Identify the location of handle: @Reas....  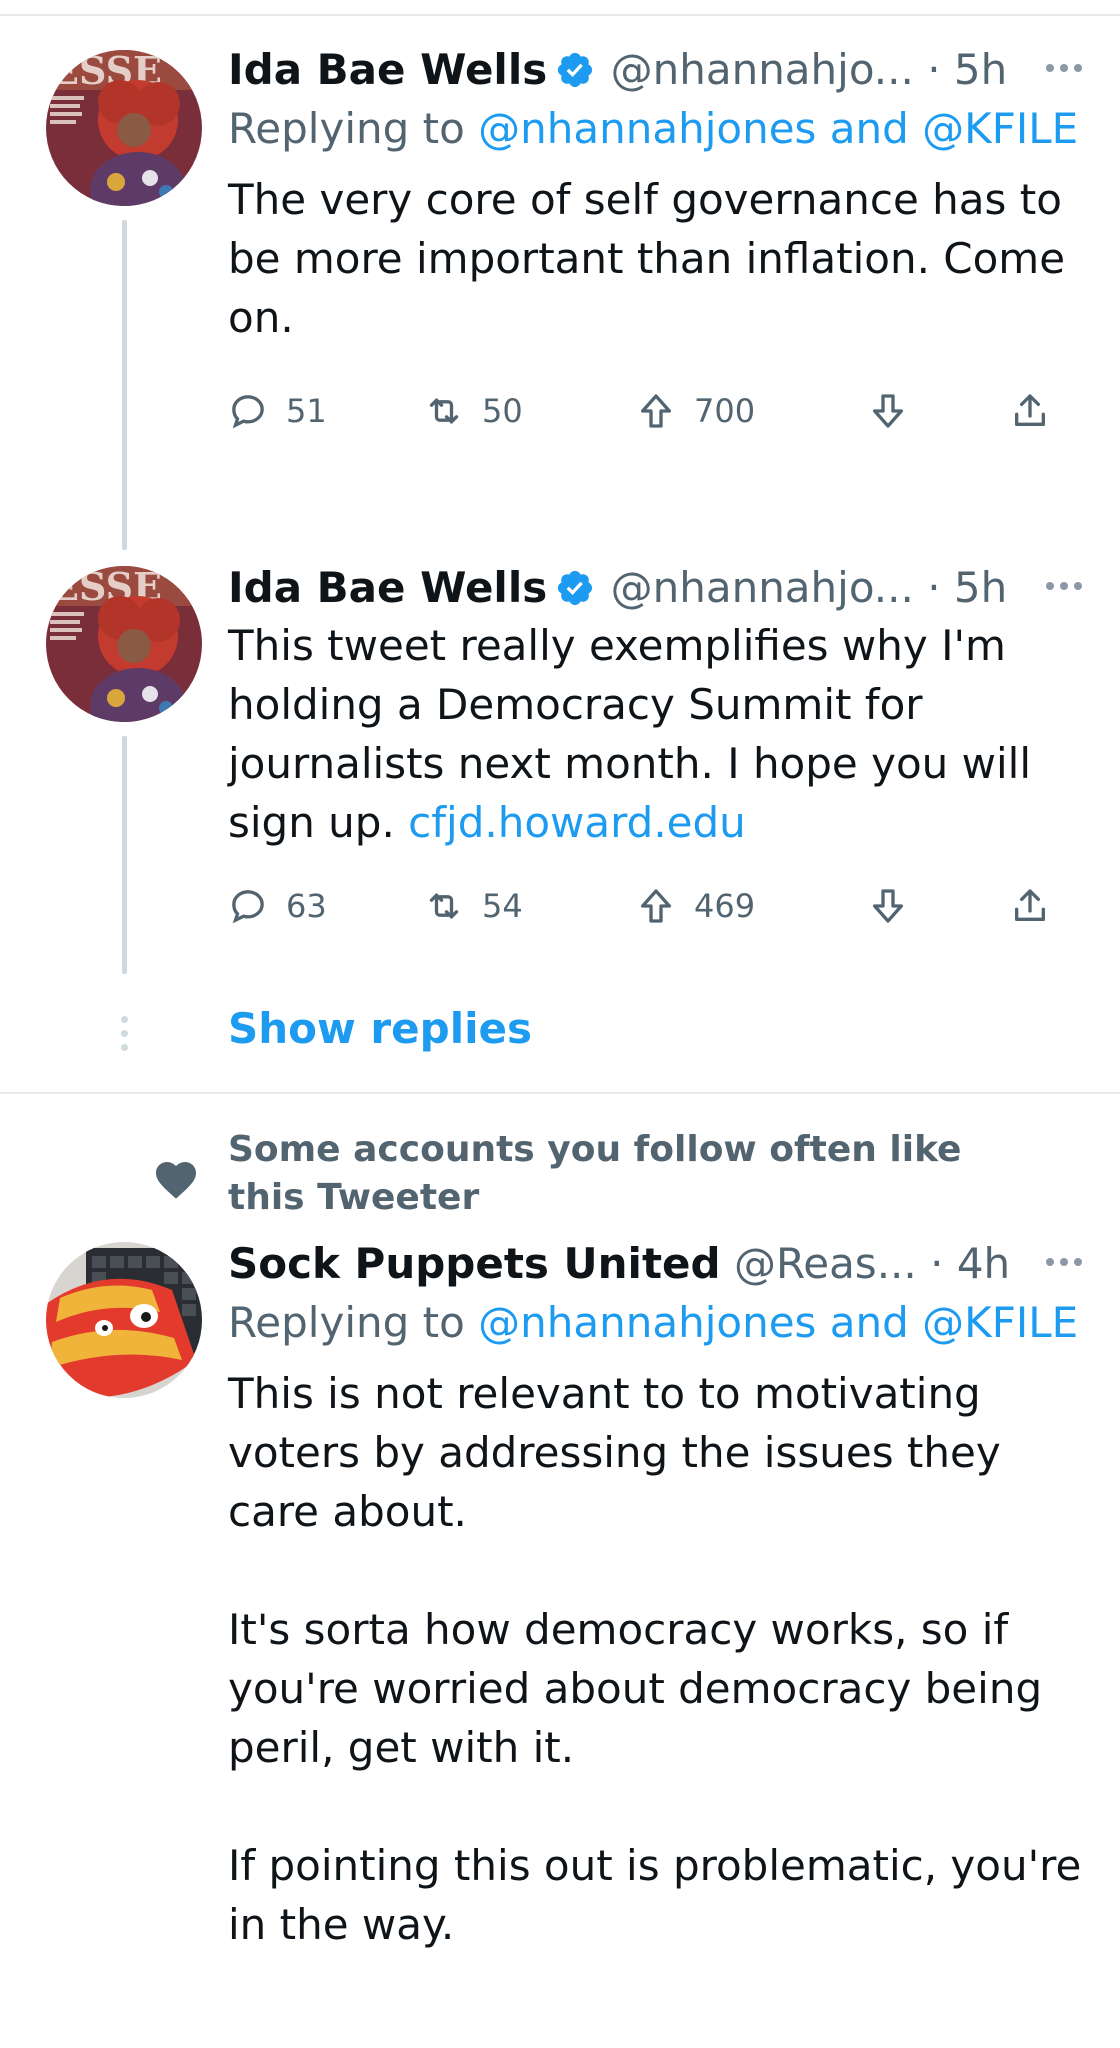
(825, 1263).